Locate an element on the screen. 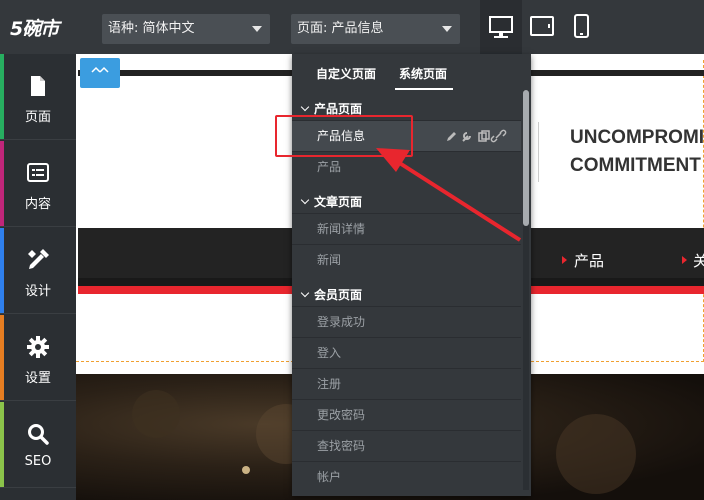 This screenshot has height=500, width=704. list-item-change-password: 更改密码 is located at coordinates (406, 414).